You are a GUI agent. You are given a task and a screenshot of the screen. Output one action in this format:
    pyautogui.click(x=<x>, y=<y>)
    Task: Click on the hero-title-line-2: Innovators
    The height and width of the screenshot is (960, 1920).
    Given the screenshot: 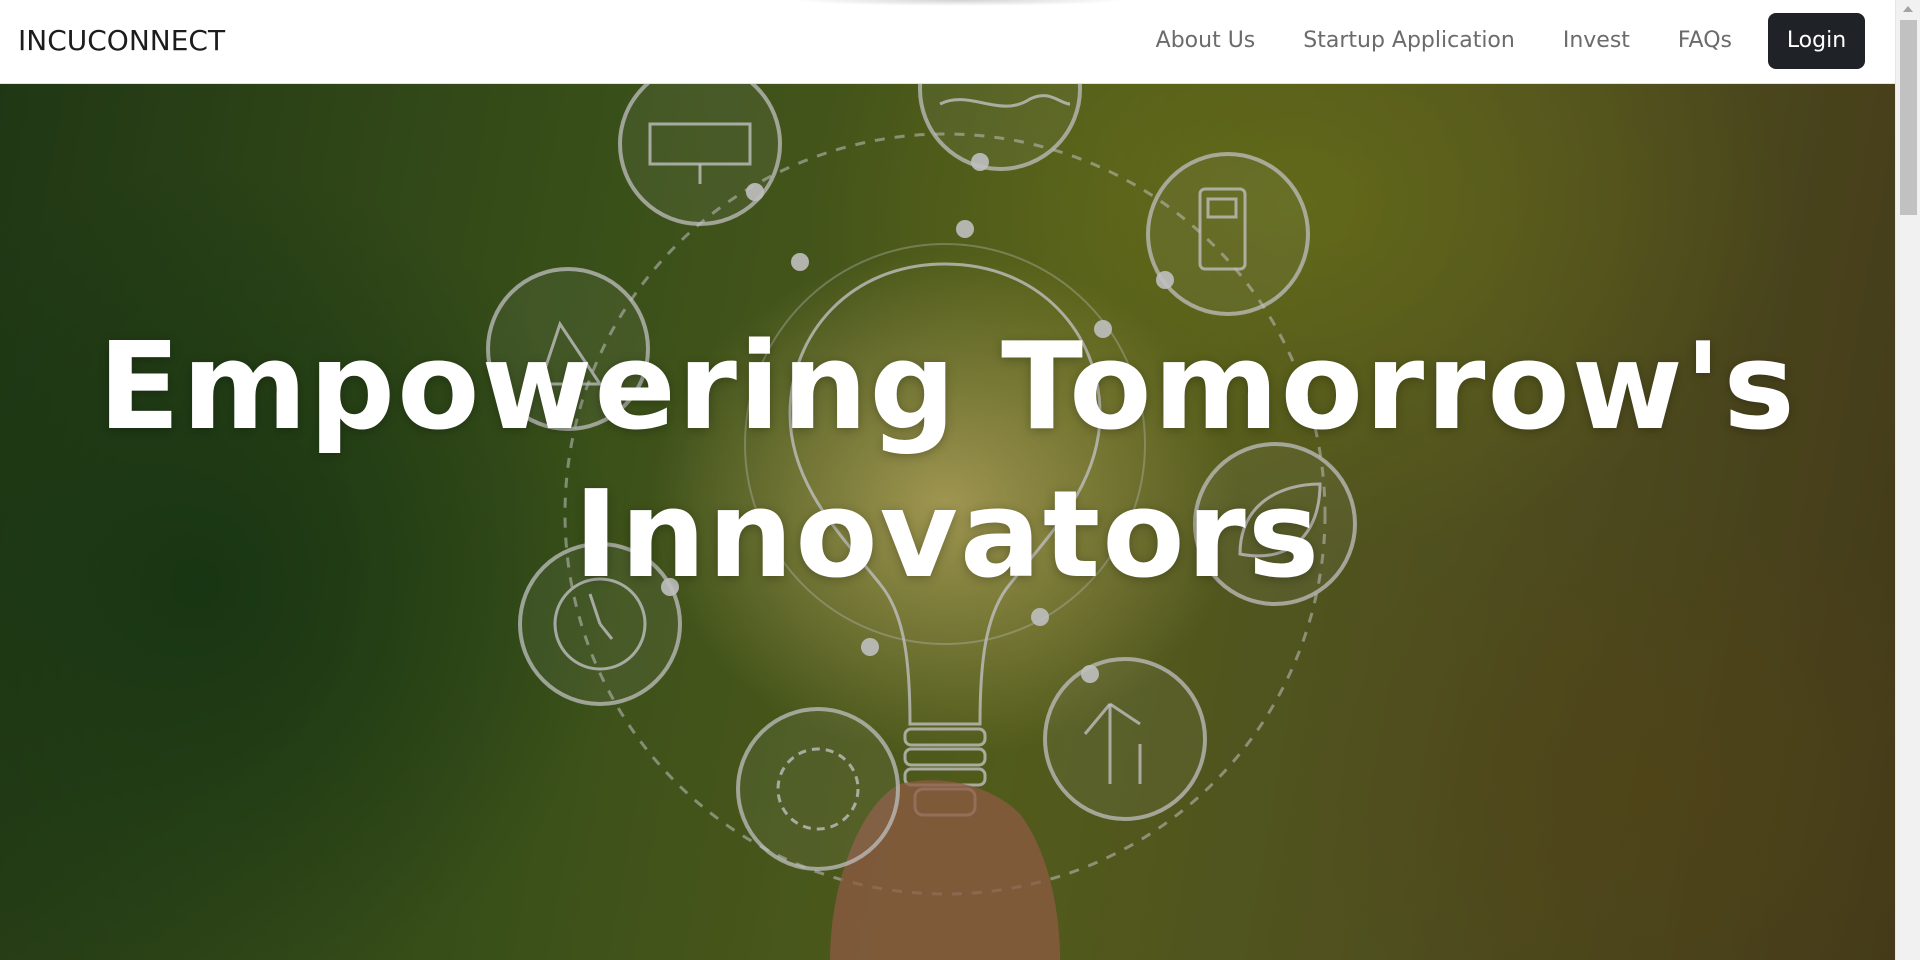 What is the action you would take?
    pyautogui.click(x=947, y=535)
    